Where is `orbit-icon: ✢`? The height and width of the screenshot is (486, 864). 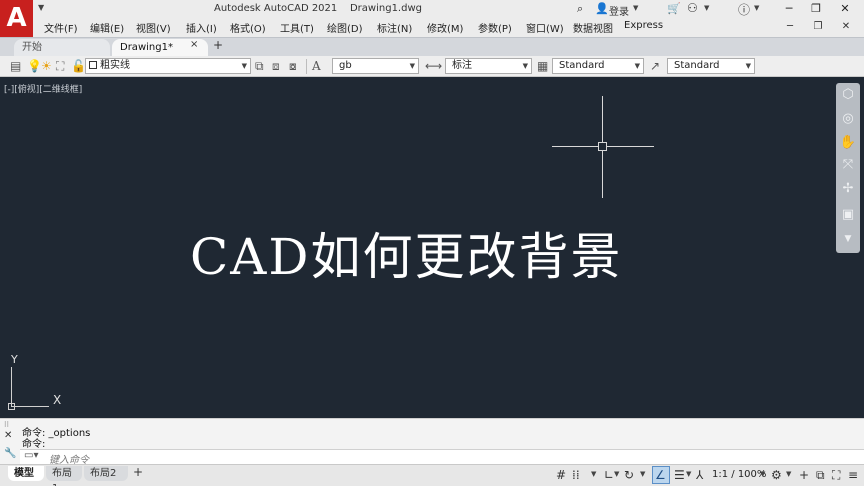 orbit-icon: ✢ is located at coordinates (848, 189).